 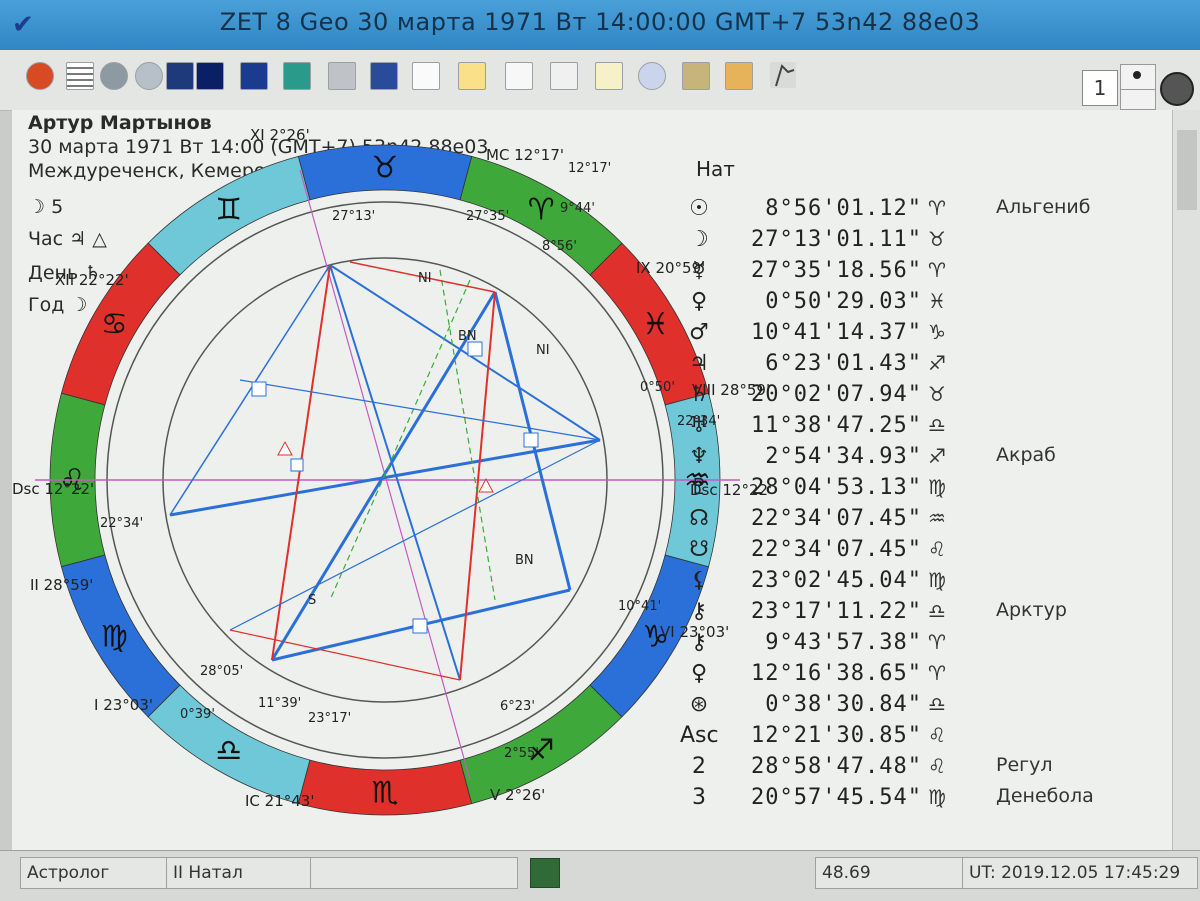 What do you see at coordinates (1031, 610) in the screenshot?
I see `fixed-star: Арктур` at bounding box center [1031, 610].